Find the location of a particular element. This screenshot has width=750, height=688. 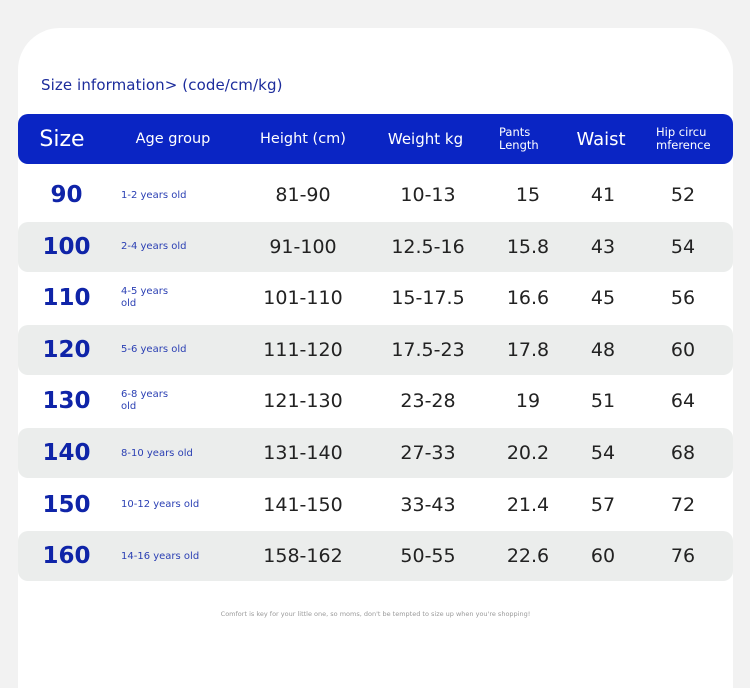

height-range: 101-110 is located at coordinates (303, 298).